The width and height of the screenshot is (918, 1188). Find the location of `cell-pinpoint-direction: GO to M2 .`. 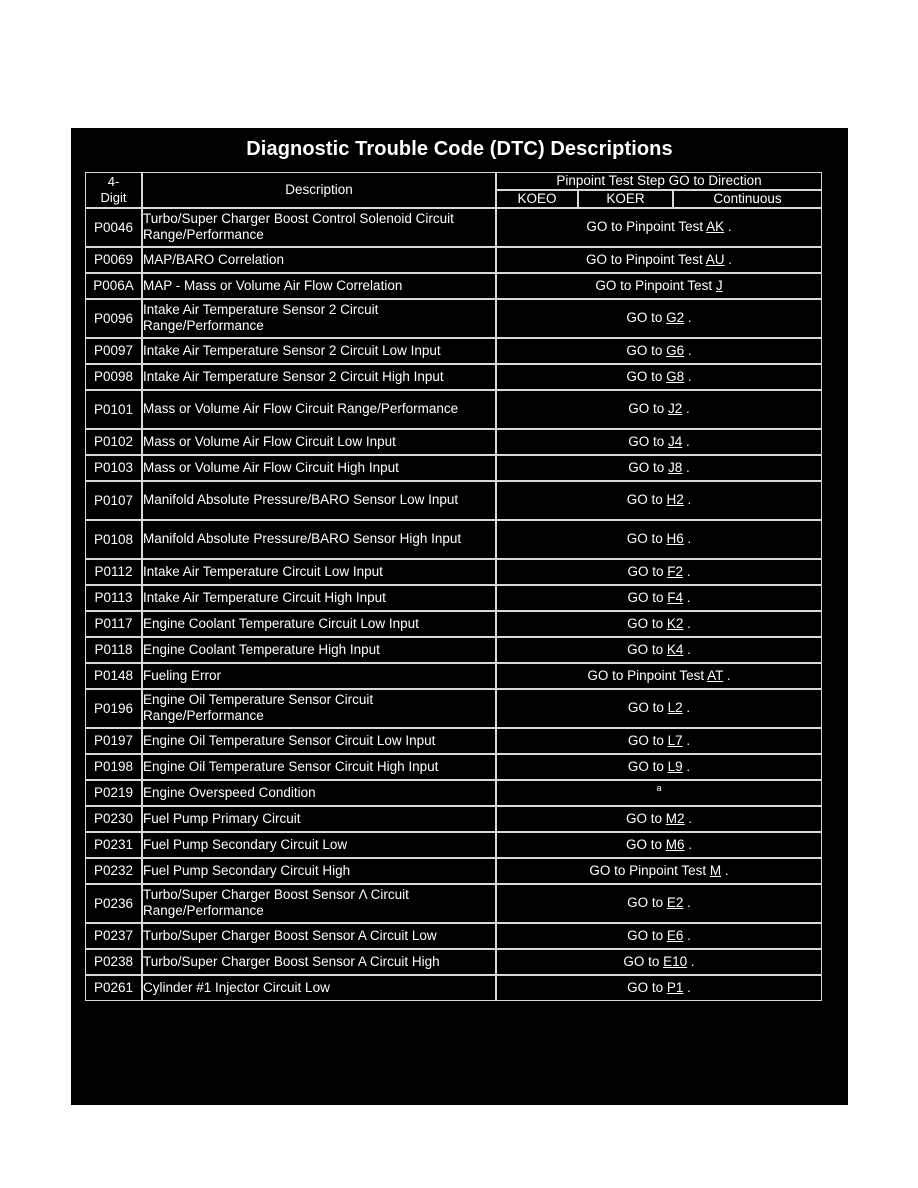

cell-pinpoint-direction: GO to M2 . is located at coordinates (659, 818).